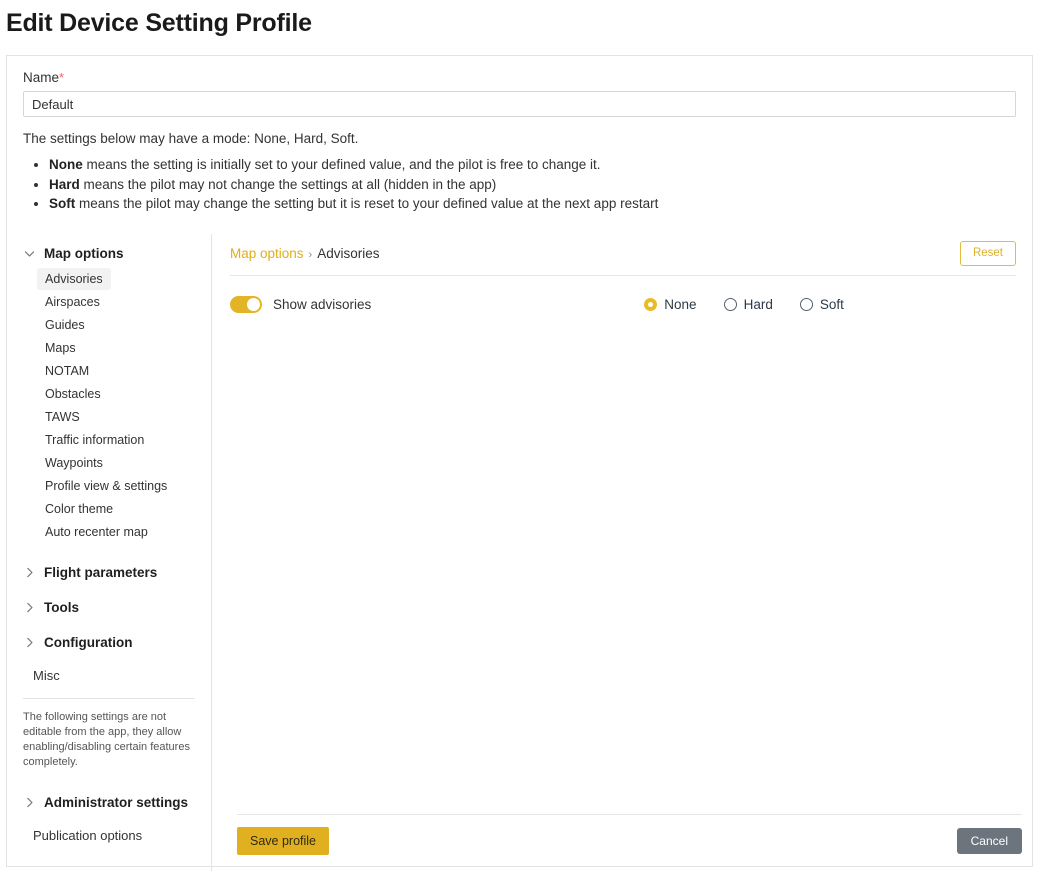 This screenshot has height=877, width=1041. What do you see at coordinates (67, 371) in the screenshot?
I see `sidebar-item-notam: NOTAM` at bounding box center [67, 371].